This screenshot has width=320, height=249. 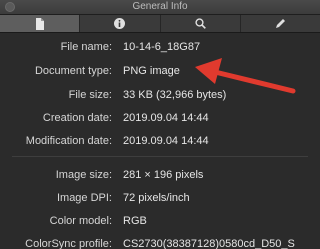 What do you see at coordinates (209, 243) in the screenshot?
I see `info-value: CS2730(38387128)0580cd_D50_S` at bounding box center [209, 243].